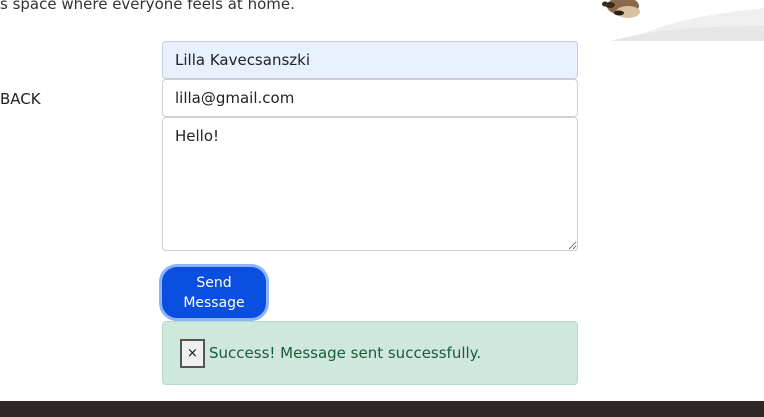 The height and width of the screenshot is (417, 764). What do you see at coordinates (345, 353) in the screenshot?
I see `success-message: Success! Message sent successfully.` at bounding box center [345, 353].